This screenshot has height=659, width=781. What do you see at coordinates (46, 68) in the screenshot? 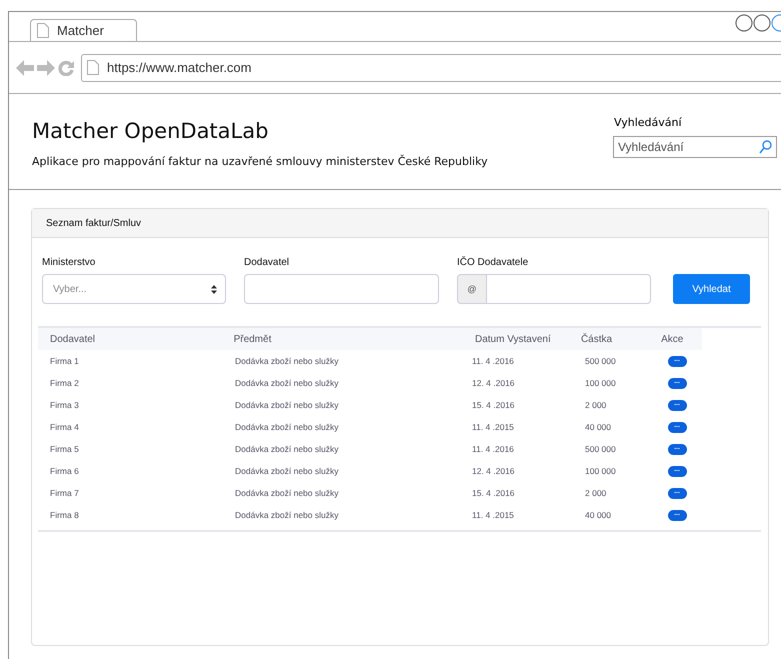
I see `forward-icon` at bounding box center [46, 68].